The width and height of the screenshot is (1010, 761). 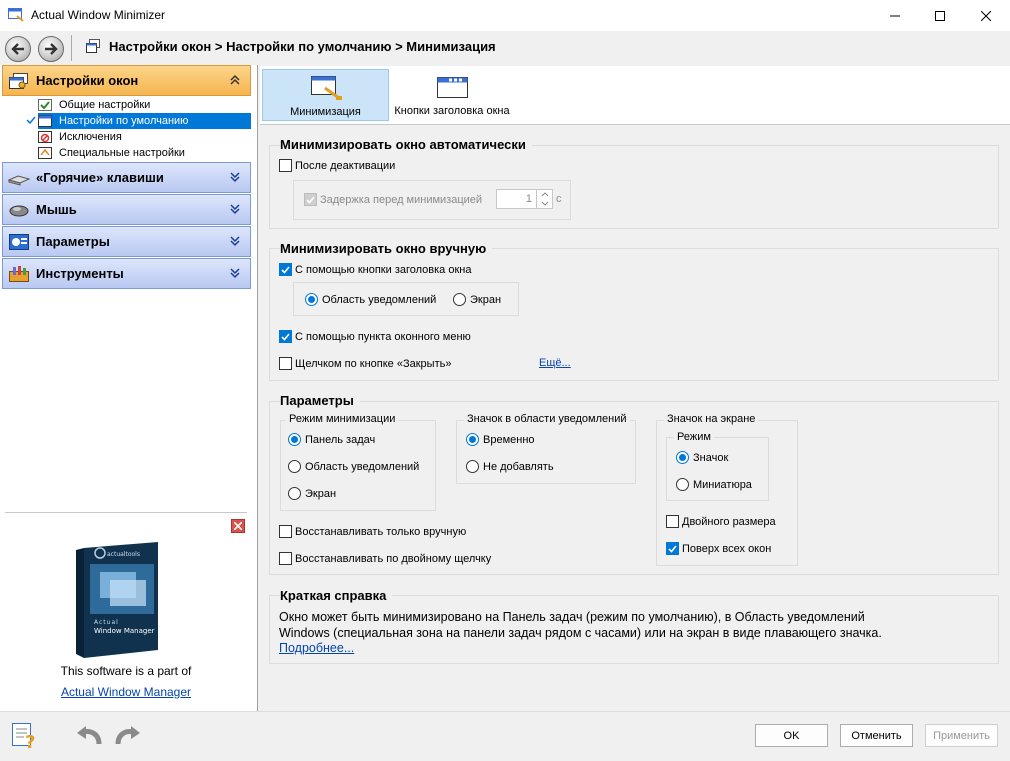 What do you see at coordinates (19, 241) in the screenshot?
I see `options-icon` at bounding box center [19, 241].